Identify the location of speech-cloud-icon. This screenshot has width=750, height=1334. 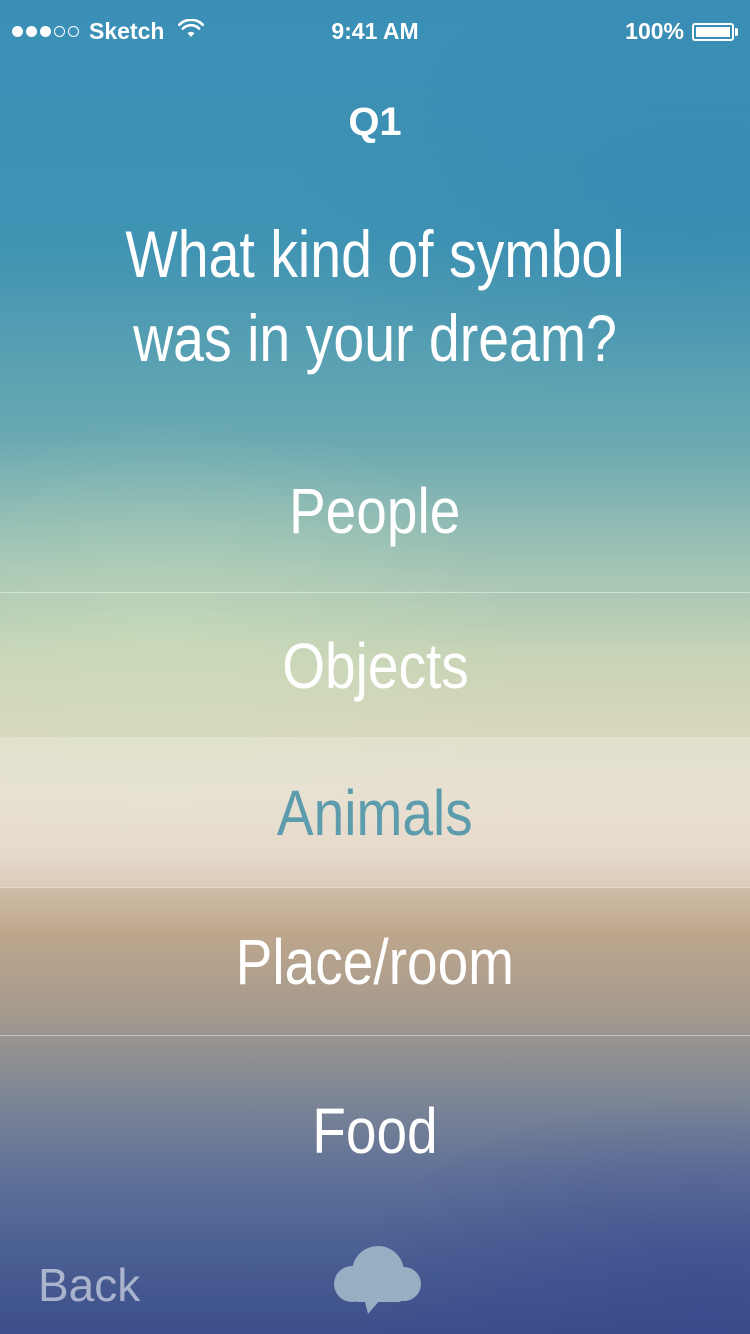
(376, 1278).